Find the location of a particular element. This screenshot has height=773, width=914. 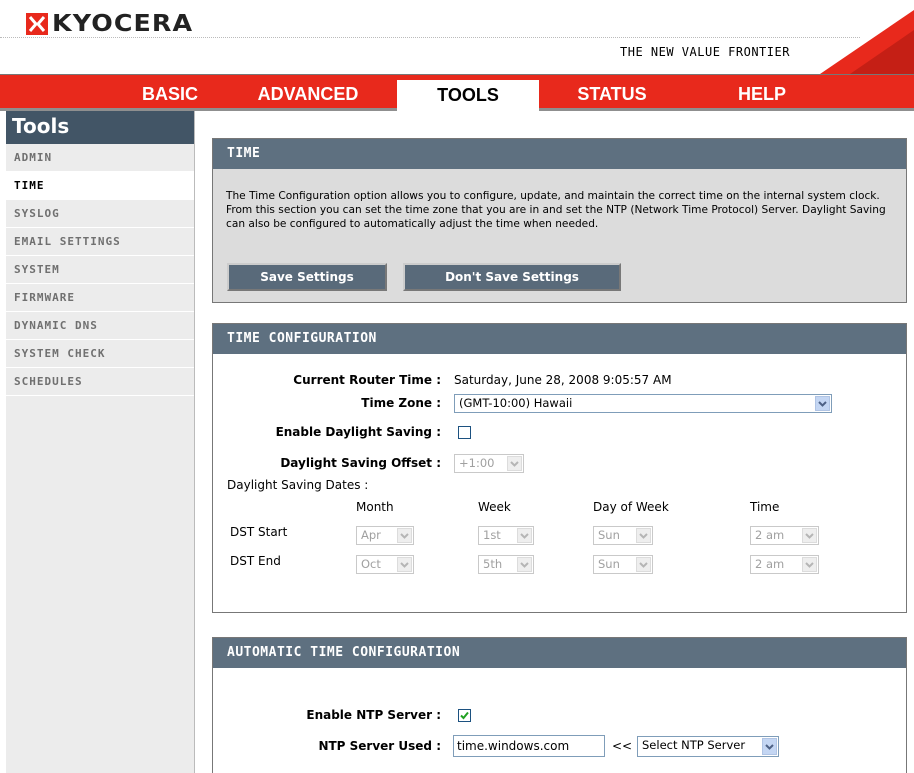

dont-save-settings-button: Don't Save Settings is located at coordinates (512, 277).